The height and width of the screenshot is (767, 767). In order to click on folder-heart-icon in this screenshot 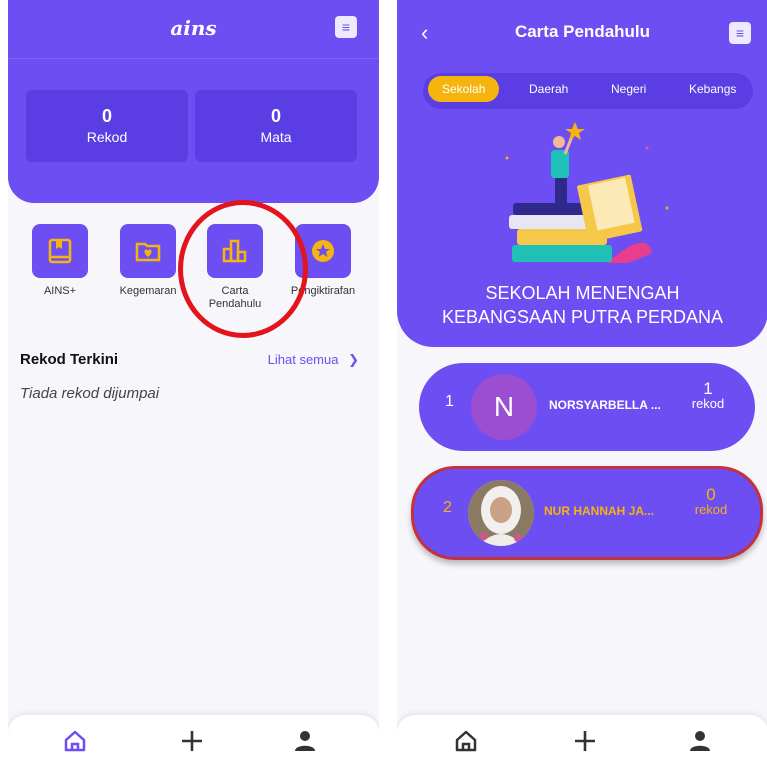, I will do `click(148, 252)`.